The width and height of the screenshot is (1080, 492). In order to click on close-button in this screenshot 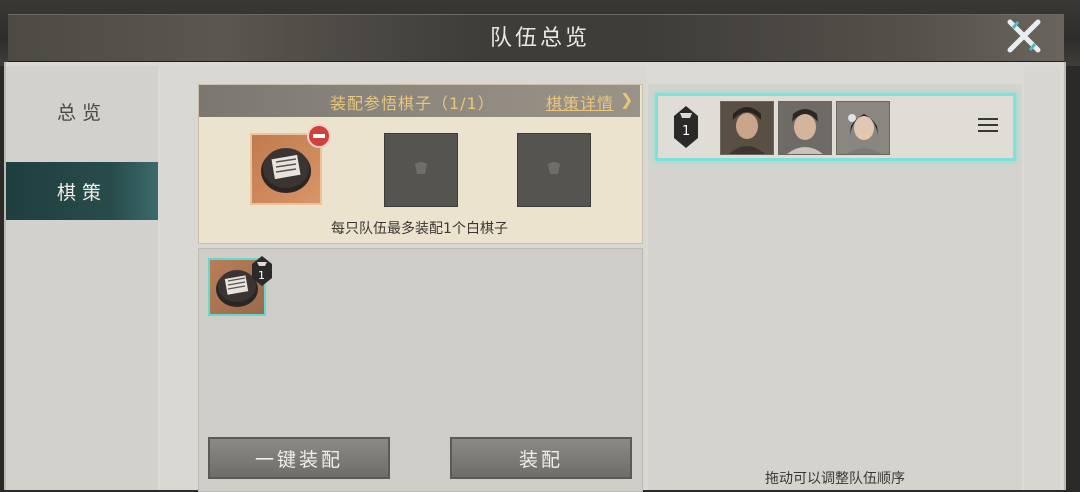, I will do `click(1024, 36)`.